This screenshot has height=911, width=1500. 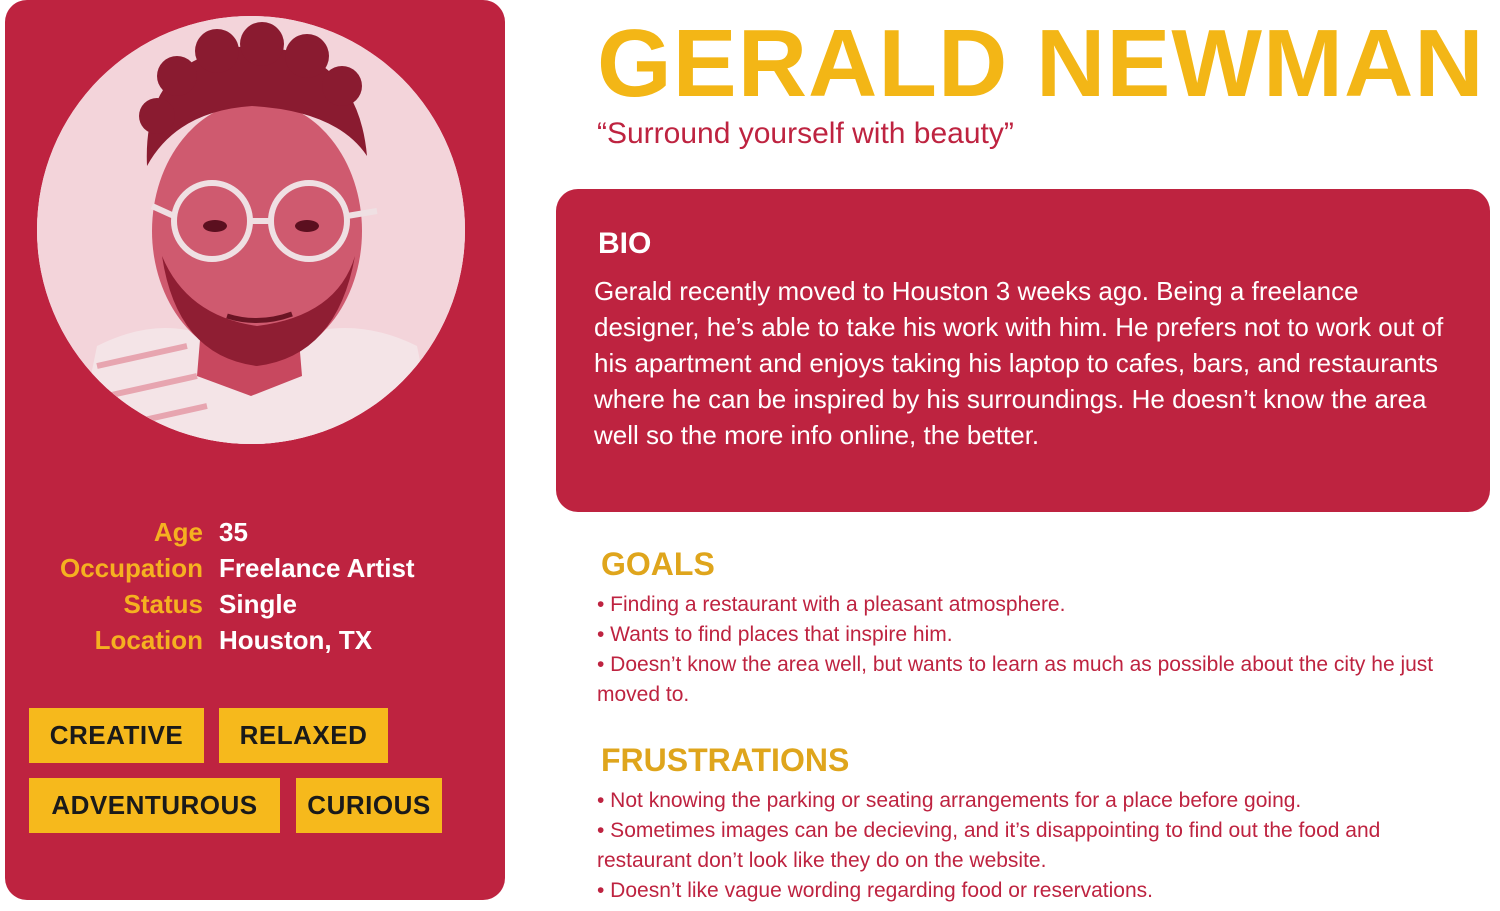 What do you see at coordinates (725, 760) in the screenshot?
I see `frustrations-title: FRUSTRATIONS` at bounding box center [725, 760].